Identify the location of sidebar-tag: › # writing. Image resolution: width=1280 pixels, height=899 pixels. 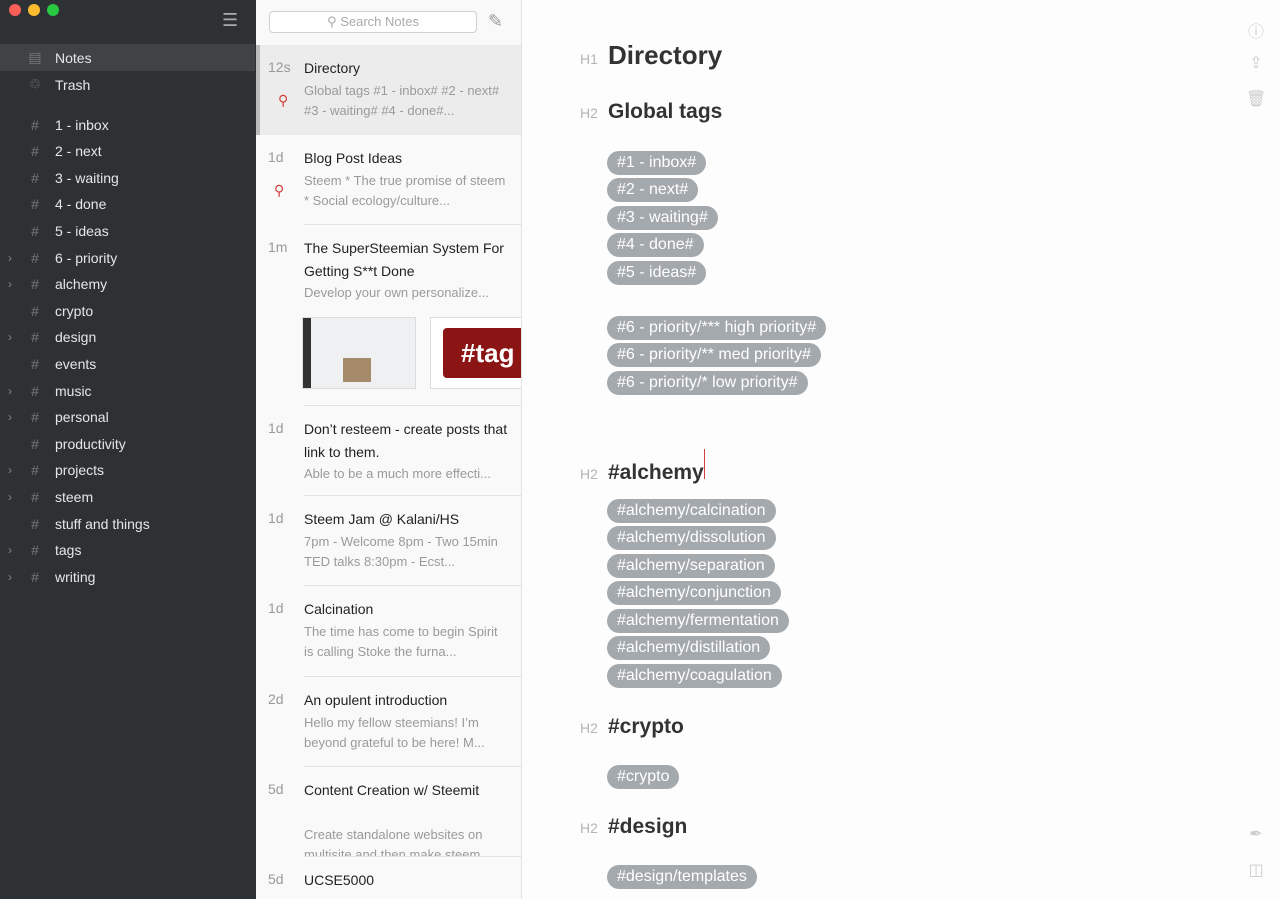
(127, 576).